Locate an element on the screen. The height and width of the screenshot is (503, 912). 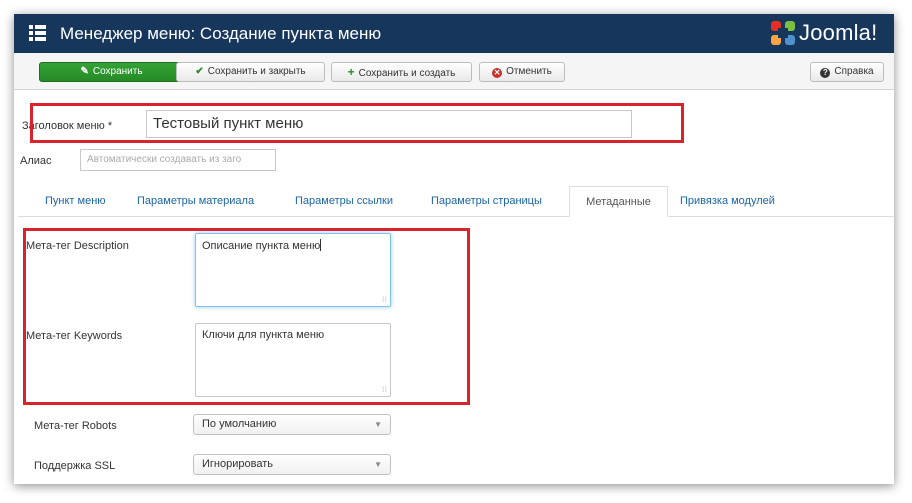
tab-module-assignment: Привязка модулей is located at coordinates (727, 201).